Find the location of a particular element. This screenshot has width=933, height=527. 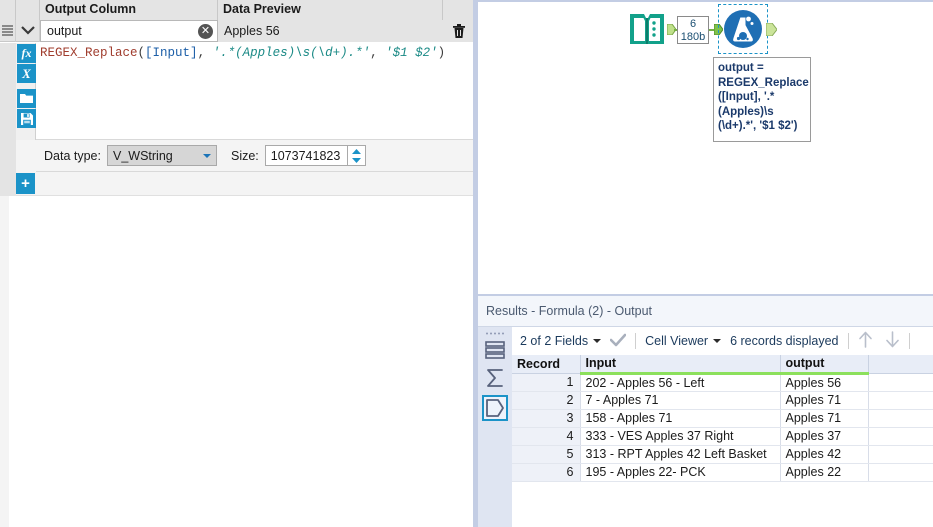

floppy-glyph is located at coordinates (26, 118).